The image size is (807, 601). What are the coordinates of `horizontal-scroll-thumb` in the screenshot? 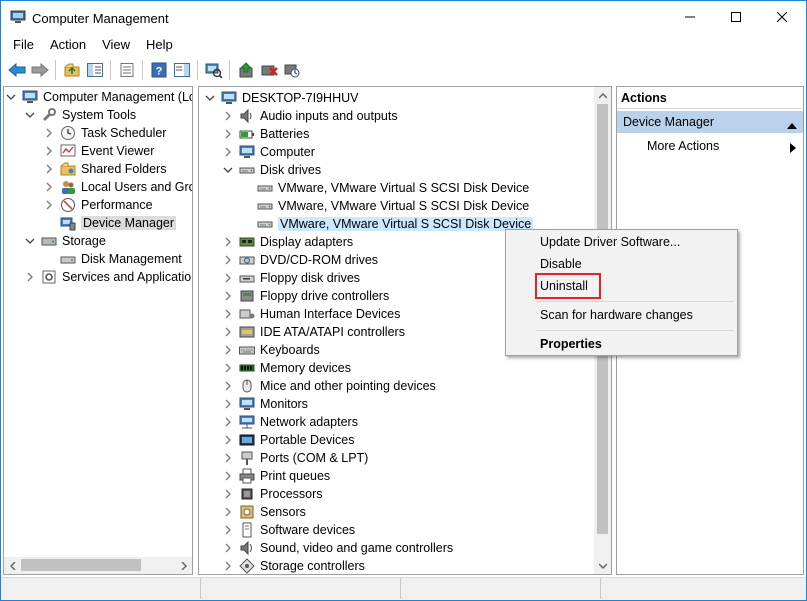 It's located at (81, 565).